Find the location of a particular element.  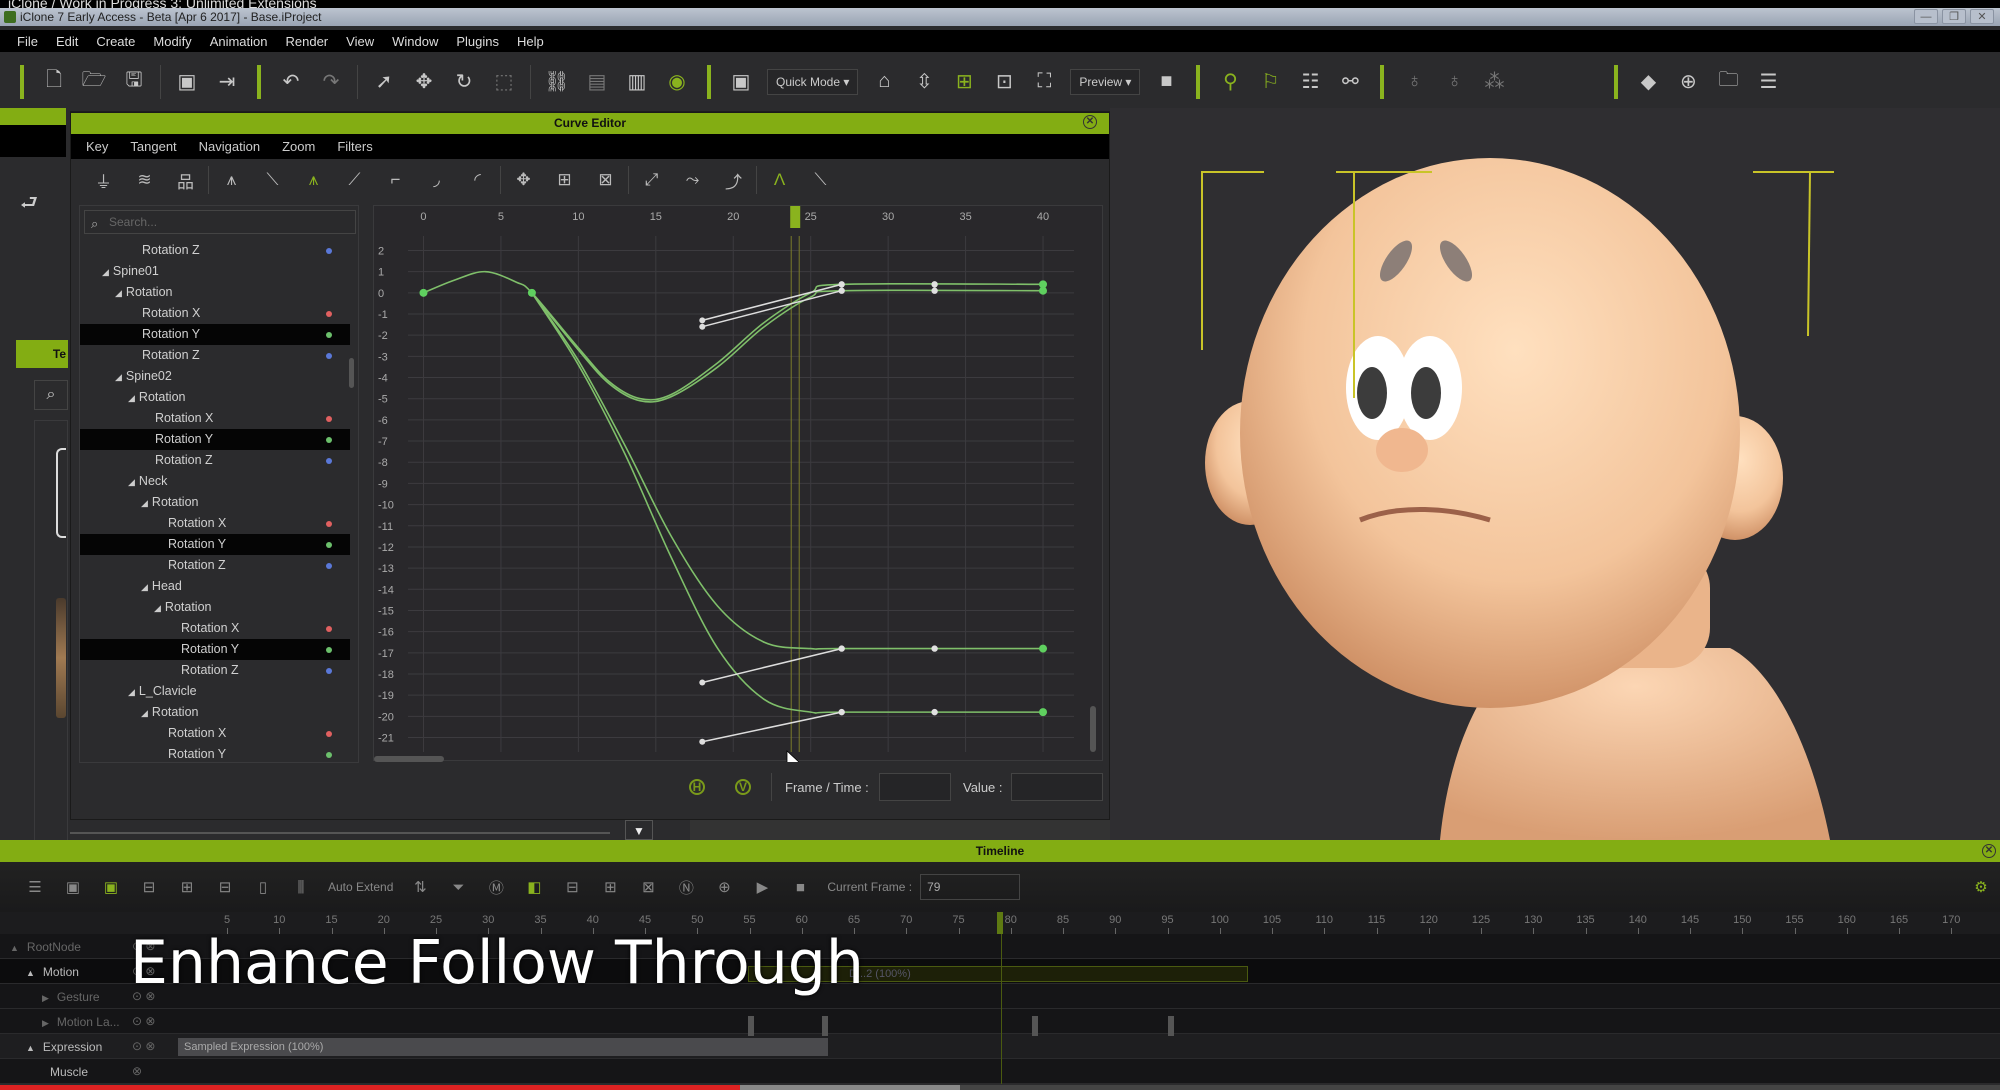

export-icon: ⇥ is located at coordinates (227, 82).